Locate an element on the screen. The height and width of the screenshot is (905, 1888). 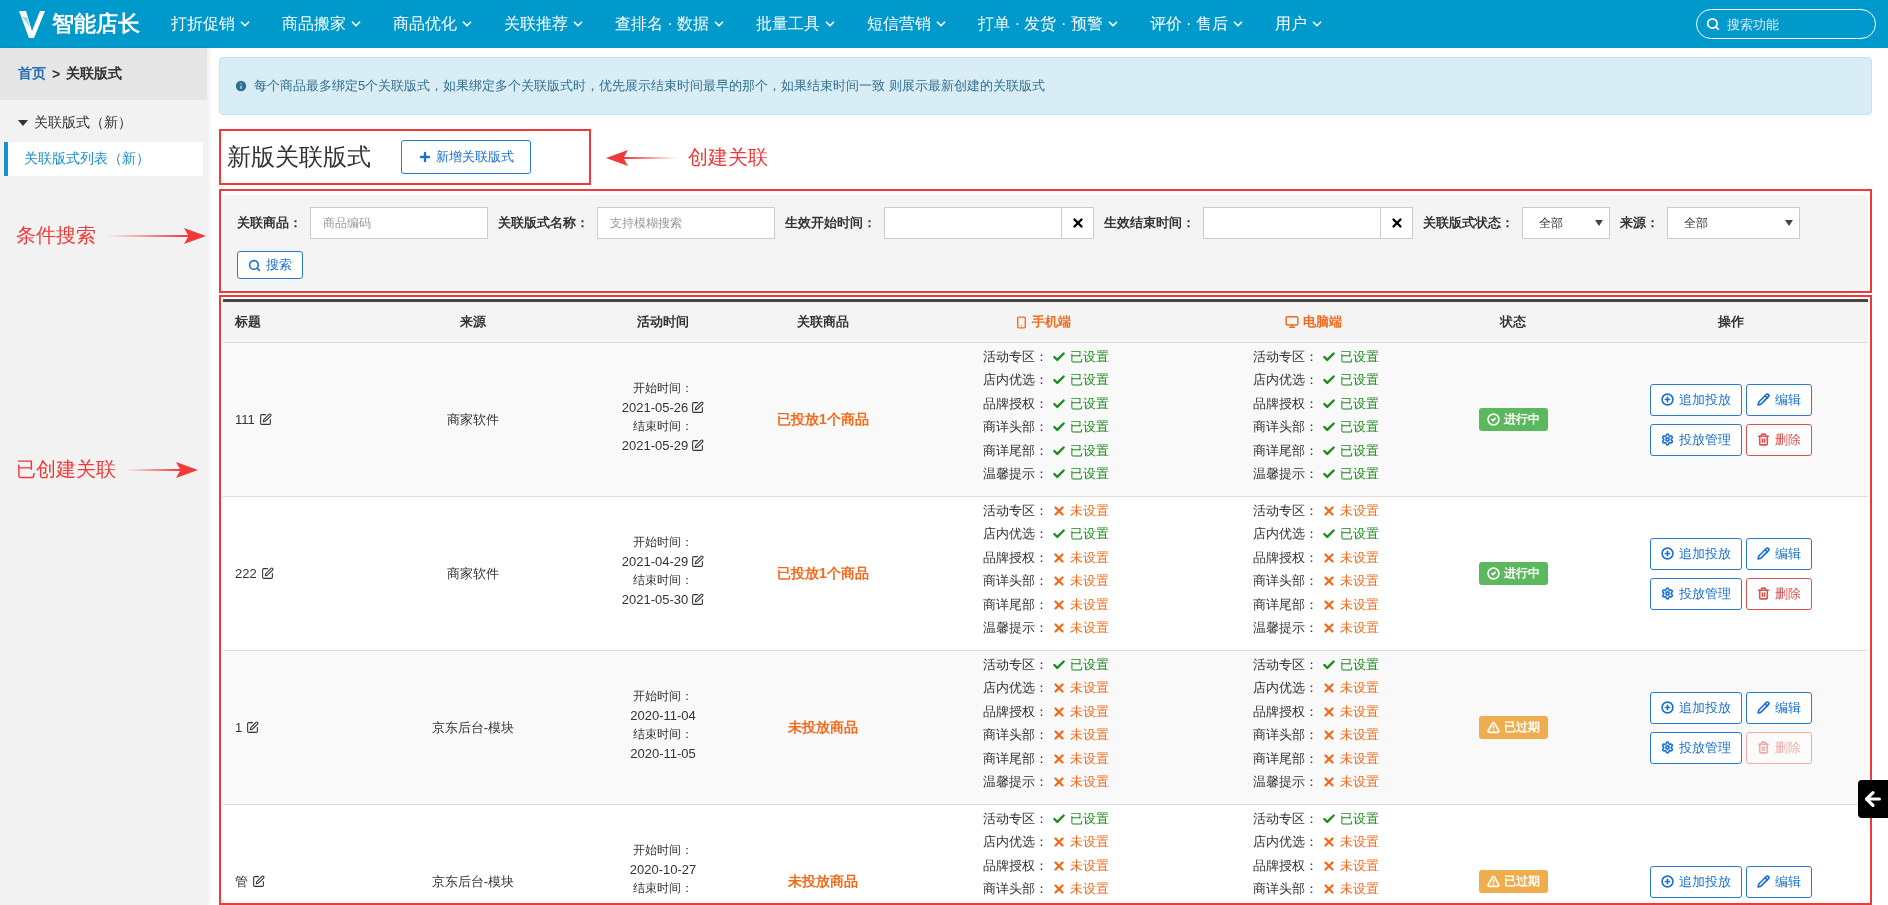
text-field: 支持模糊搜索 is located at coordinates (686, 223).